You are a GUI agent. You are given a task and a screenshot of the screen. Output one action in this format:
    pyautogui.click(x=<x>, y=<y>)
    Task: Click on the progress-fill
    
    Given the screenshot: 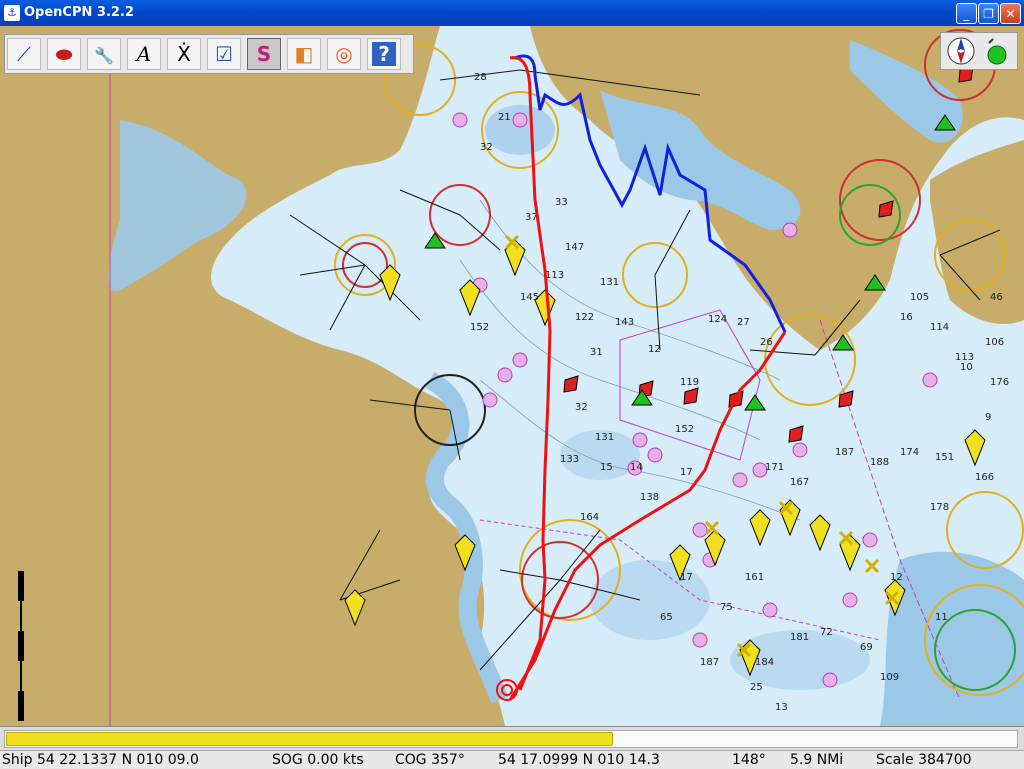 What is the action you would take?
    pyautogui.click(x=309, y=739)
    